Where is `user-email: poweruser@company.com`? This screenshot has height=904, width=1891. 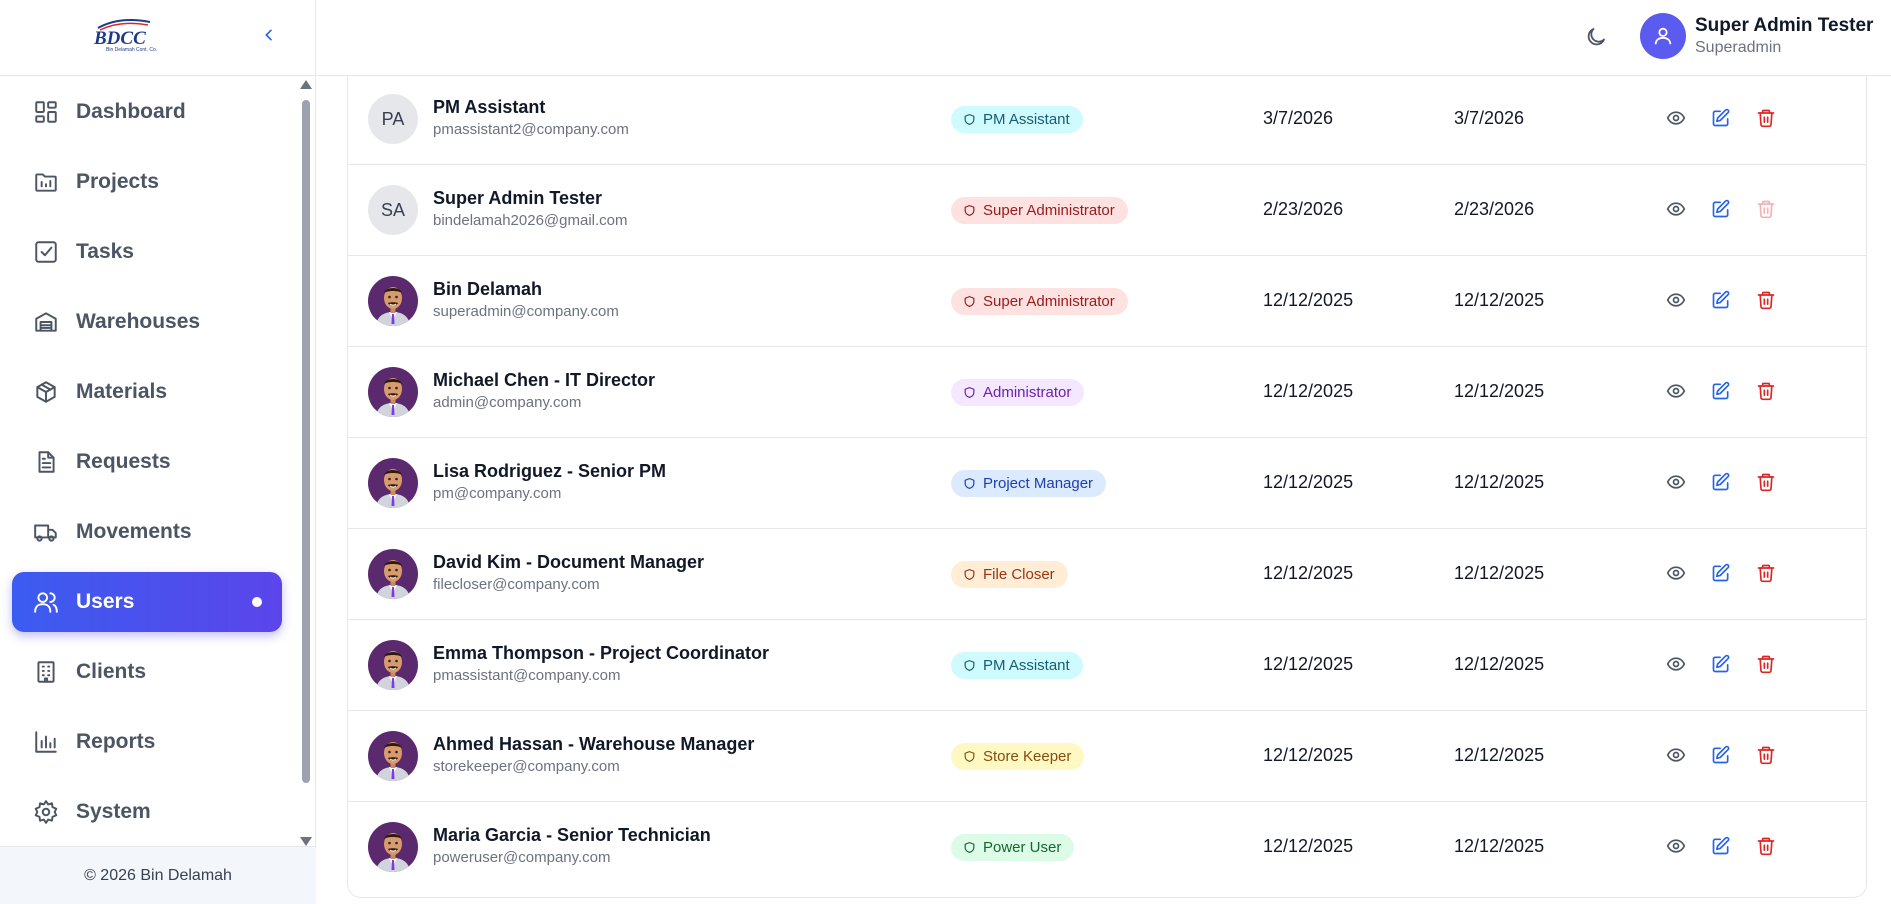
user-email: poweruser@company.com is located at coordinates (522, 857).